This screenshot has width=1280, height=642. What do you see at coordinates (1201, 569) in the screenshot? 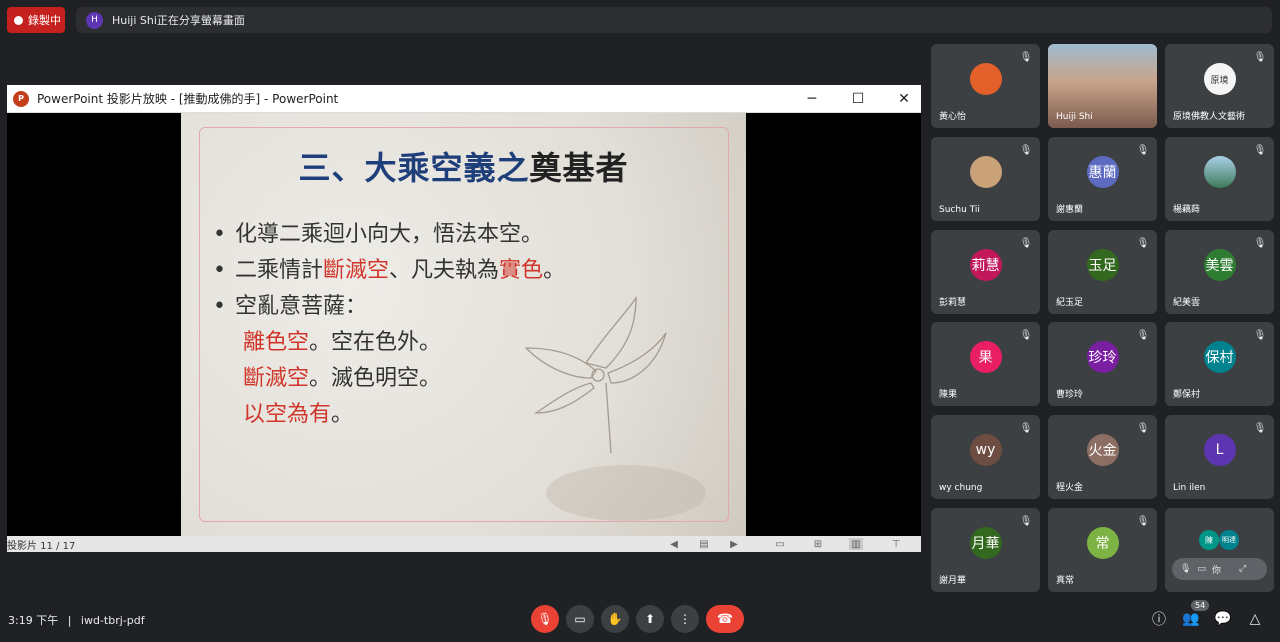
I see `camera-icon: ▭` at bounding box center [1201, 569].